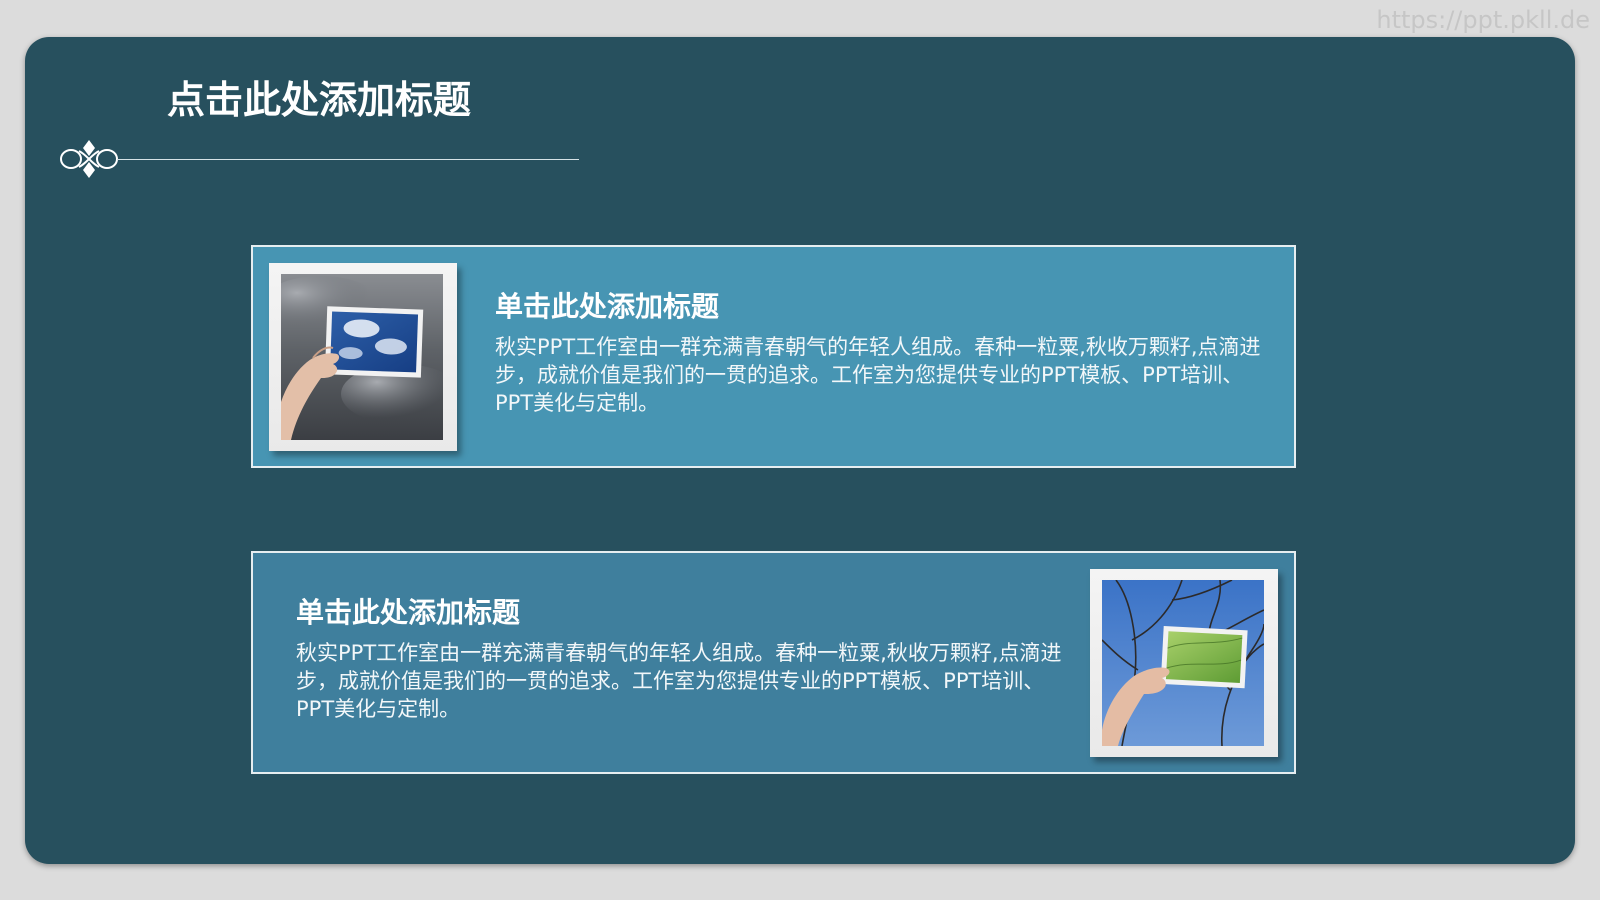  Describe the element at coordinates (89, 159) in the screenshot. I see `ornament-icon` at that location.